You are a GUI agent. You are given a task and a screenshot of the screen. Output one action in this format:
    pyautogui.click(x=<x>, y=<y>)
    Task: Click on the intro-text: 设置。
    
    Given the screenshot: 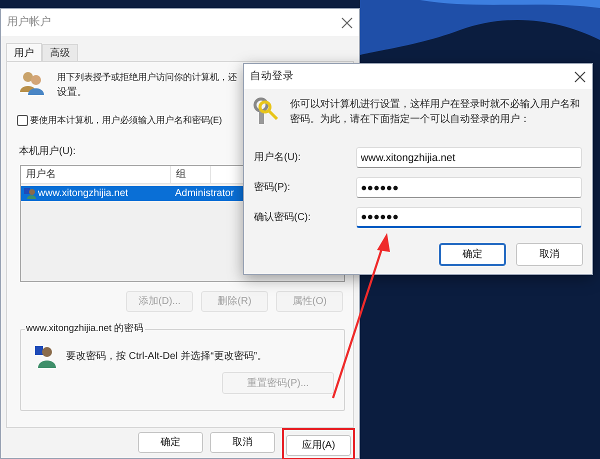 What is the action you would take?
    pyautogui.click(x=72, y=93)
    